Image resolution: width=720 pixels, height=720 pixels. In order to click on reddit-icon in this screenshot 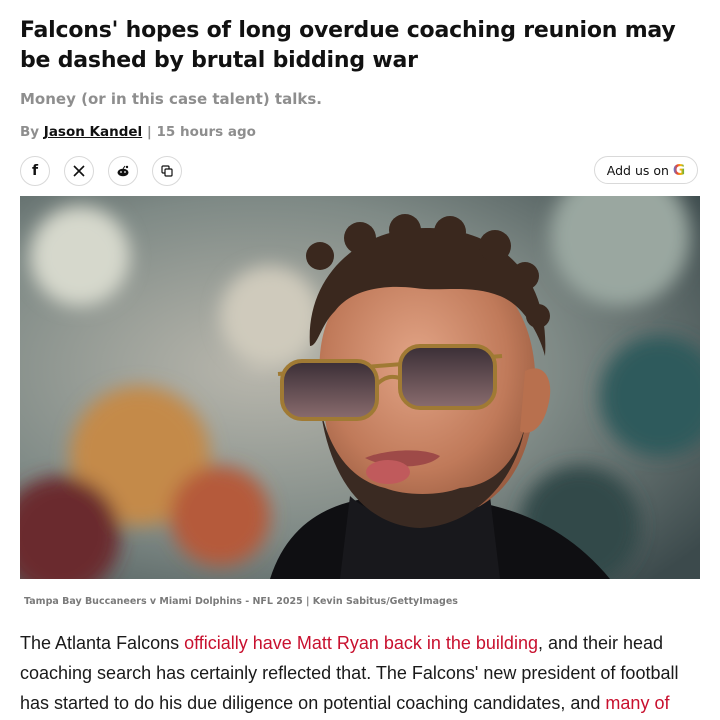, I will do `click(123, 171)`.